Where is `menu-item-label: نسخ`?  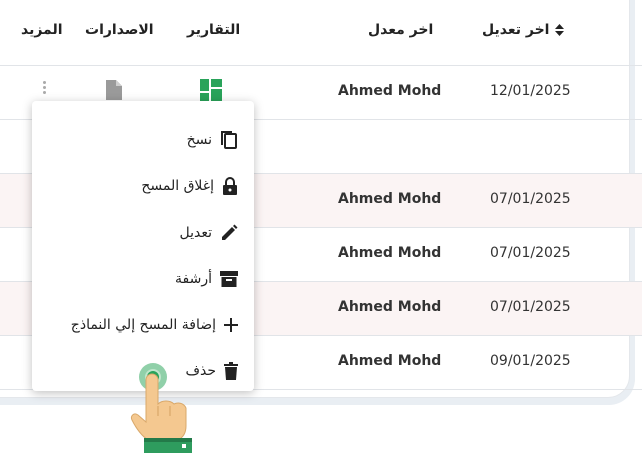 menu-item-label: نسخ is located at coordinates (199, 140).